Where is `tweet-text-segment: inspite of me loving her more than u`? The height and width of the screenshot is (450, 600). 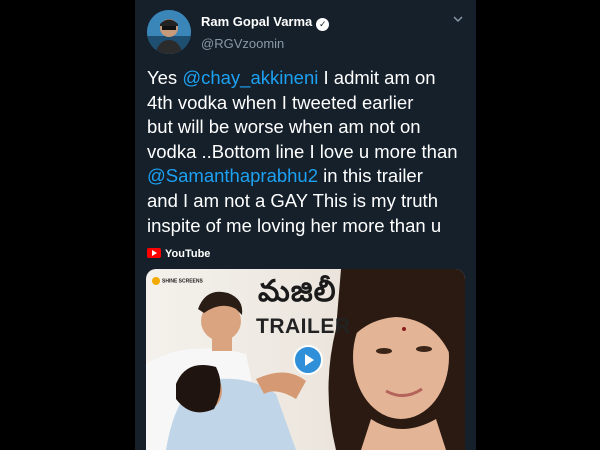 tweet-text-segment: inspite of me loving her more than u is located at coordinates (294, 225).